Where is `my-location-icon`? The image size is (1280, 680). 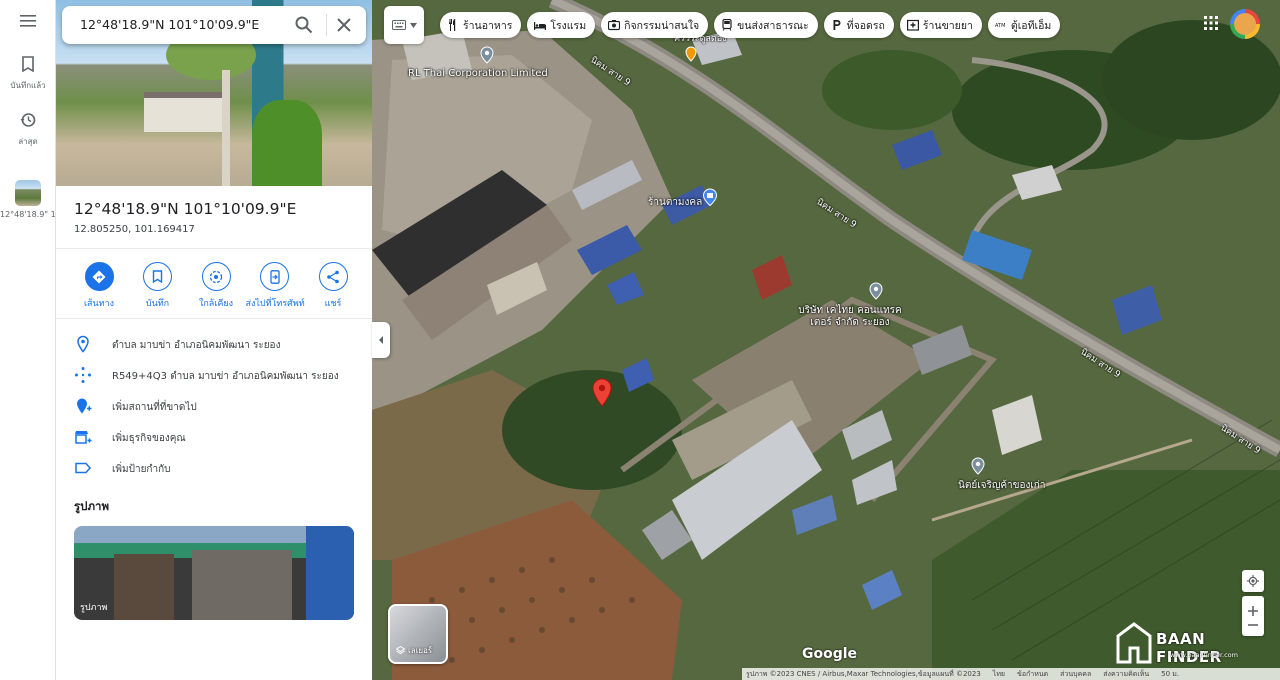
my-location-icon is located at coordinates (1253, 581).